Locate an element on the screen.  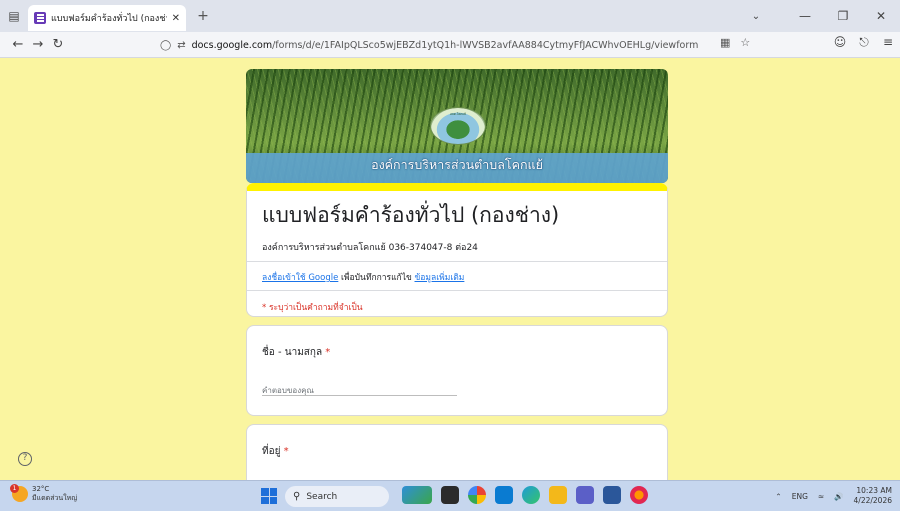
clock-date: 4/22/2026 is located at coordinates (872, 500).